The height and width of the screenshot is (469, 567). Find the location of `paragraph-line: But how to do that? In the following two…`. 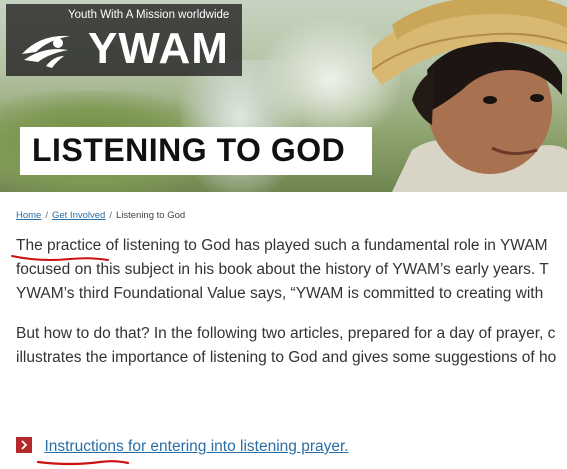

paragraph-line: But how to do that? In the following two… is located at coordinates (286, 333).